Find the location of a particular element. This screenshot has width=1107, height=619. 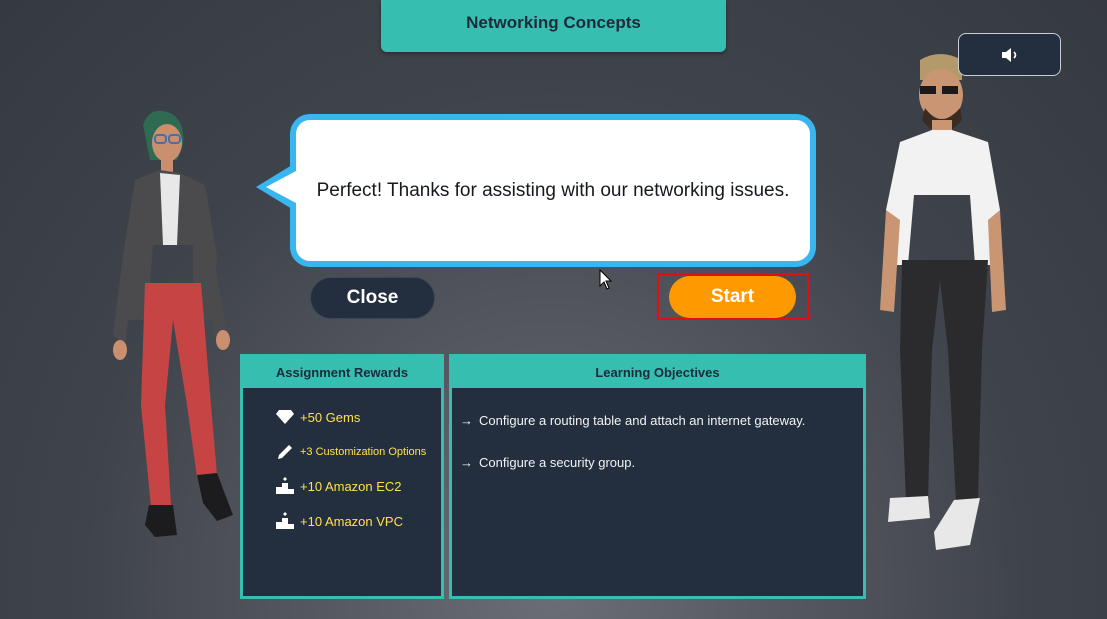

reward-text: +50 Gems is located at coordinates (330, 417).